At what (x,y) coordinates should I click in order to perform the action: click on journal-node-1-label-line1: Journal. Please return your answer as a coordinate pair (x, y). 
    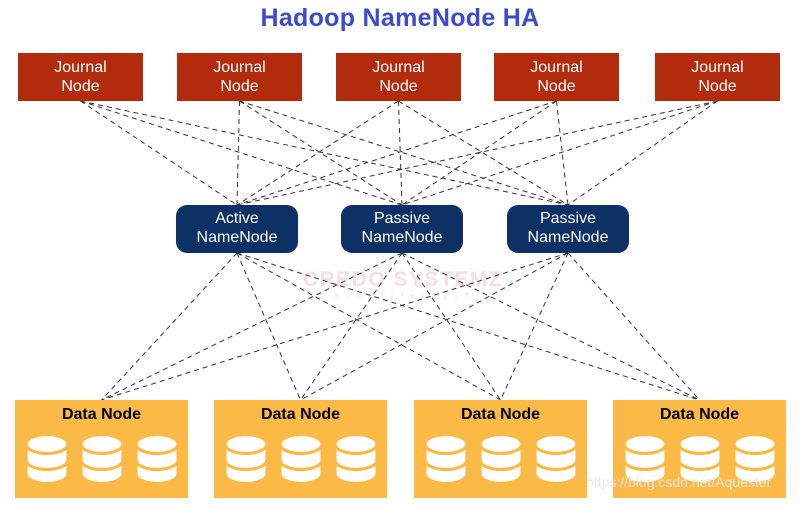
    Looking at the image, I should click on (80, 67).